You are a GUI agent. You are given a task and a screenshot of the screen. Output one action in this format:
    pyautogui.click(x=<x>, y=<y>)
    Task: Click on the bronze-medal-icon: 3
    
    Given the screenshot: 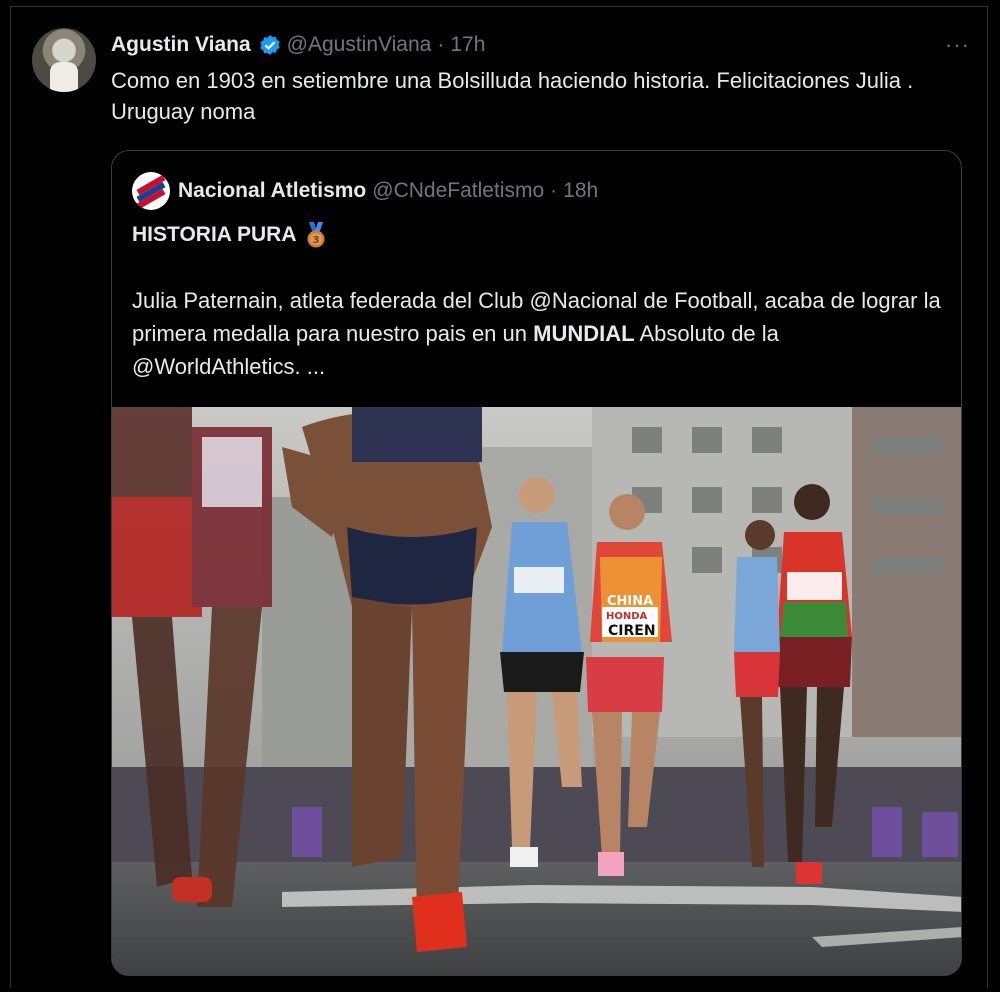 What is the action you would take?
    pyautogui.click(x=316, y=235)
    